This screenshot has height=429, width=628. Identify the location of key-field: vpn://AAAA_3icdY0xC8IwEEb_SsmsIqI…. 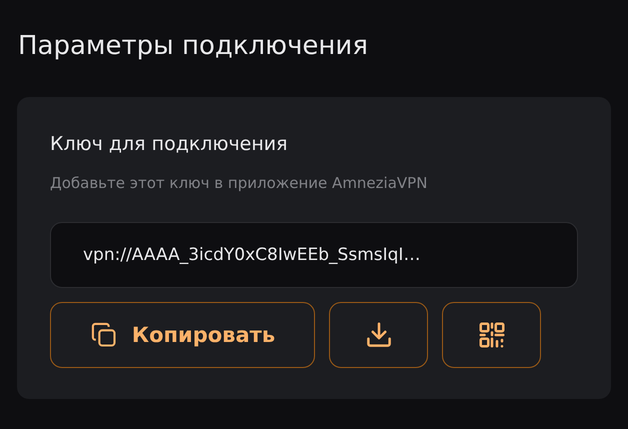
(314, 255).